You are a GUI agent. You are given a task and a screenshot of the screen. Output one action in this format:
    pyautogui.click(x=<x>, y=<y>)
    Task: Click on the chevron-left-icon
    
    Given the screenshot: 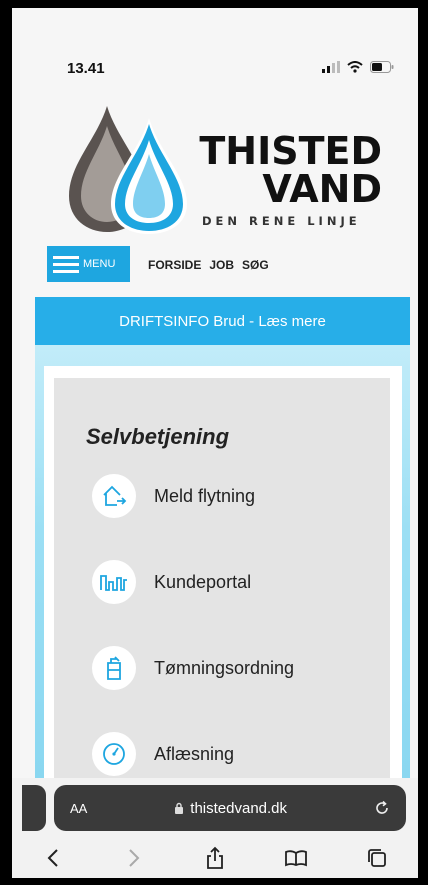 What is the action you would take?
    pyautogui.click(x=52, y=858)
    